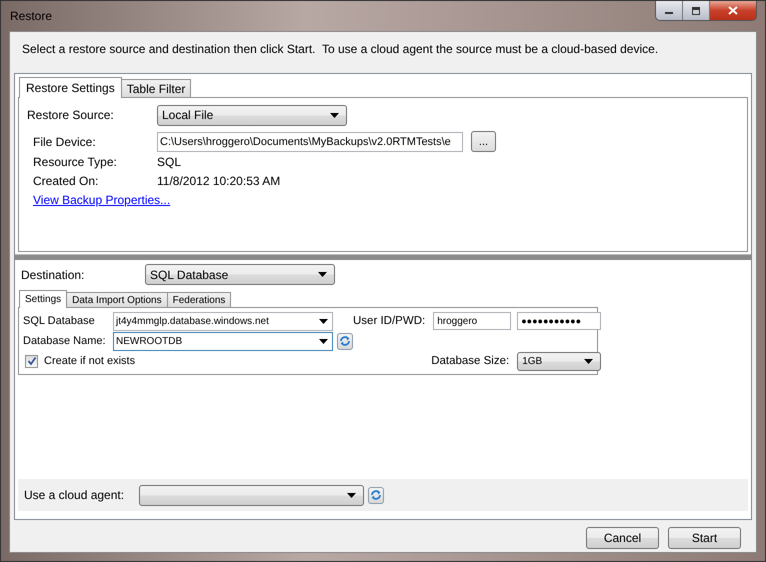  Describe the element at coordinates (472, 321) in the screenshot. I see `user-id-field: hroggero` at that location.